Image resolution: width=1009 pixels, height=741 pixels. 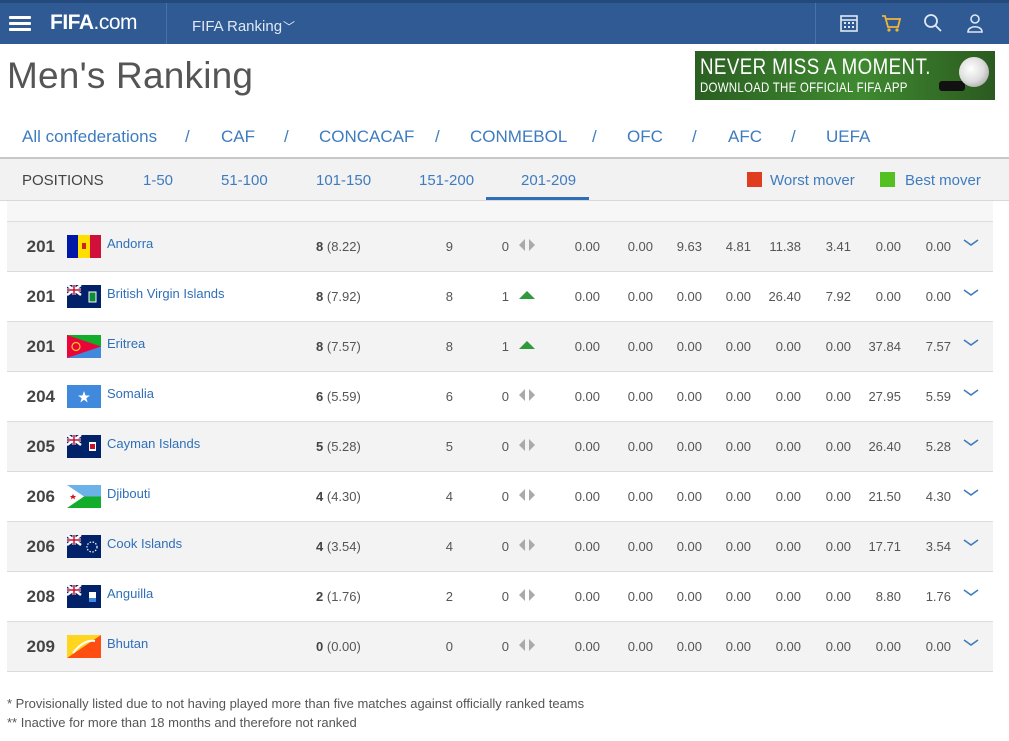 What do you see at coordinates (449, 396) in the screenshot?
I see `stat-cell-prev: 6` at bounding box center [449, 396].